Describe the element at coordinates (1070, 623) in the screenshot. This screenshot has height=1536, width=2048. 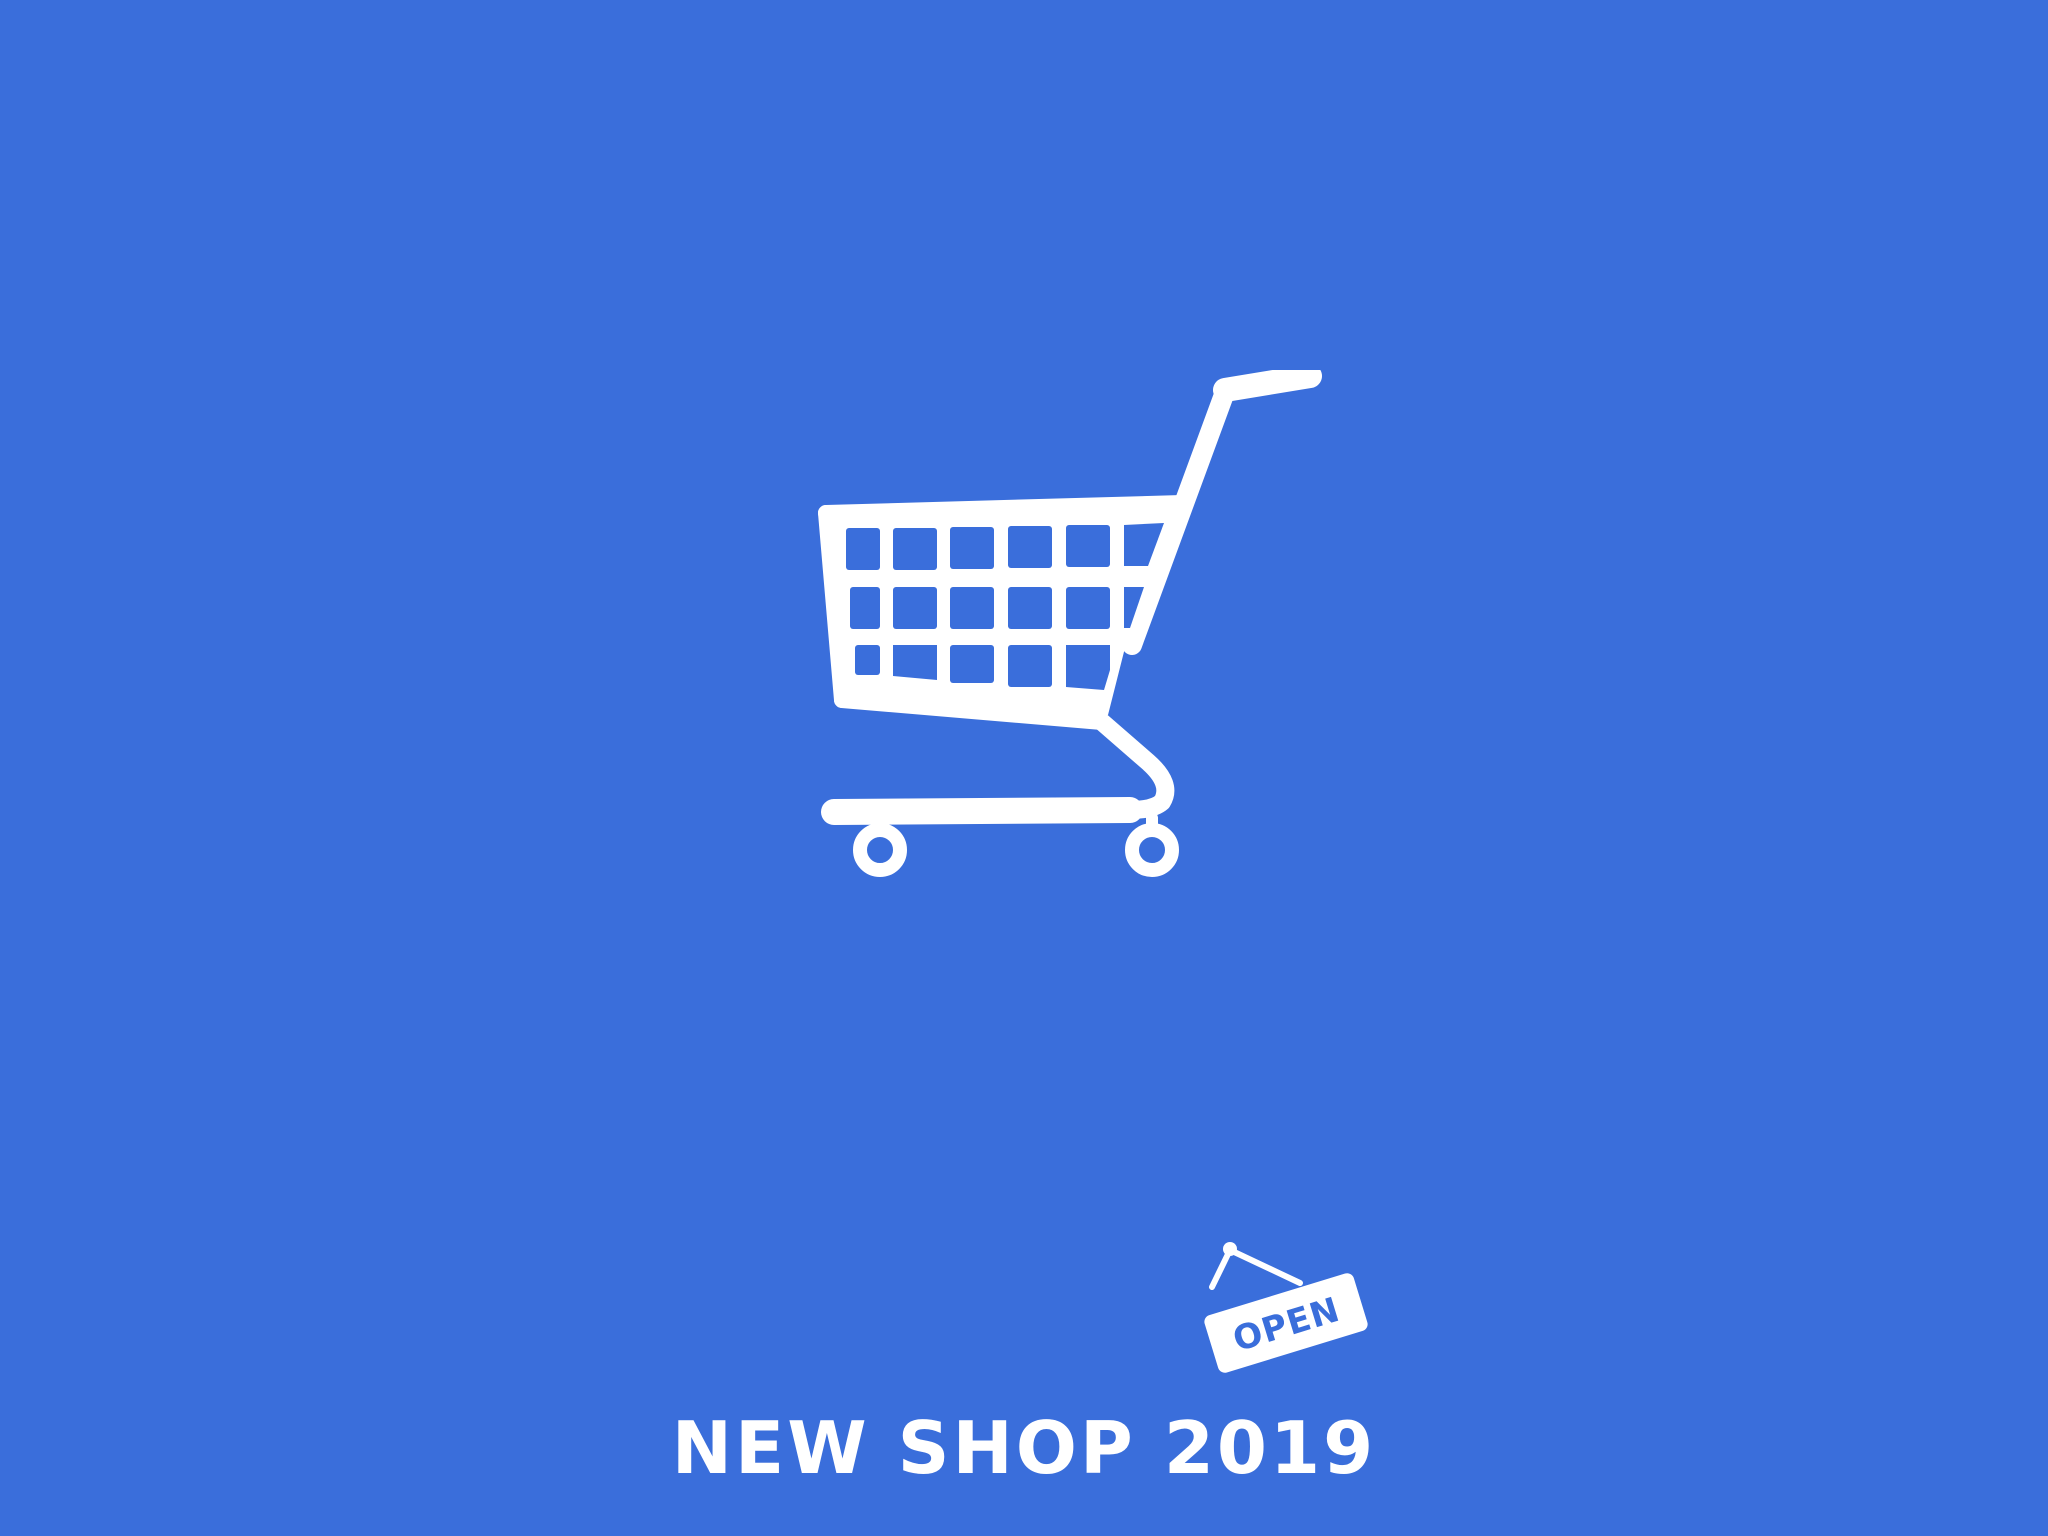
I see `shopping-cart-icon` at that location.